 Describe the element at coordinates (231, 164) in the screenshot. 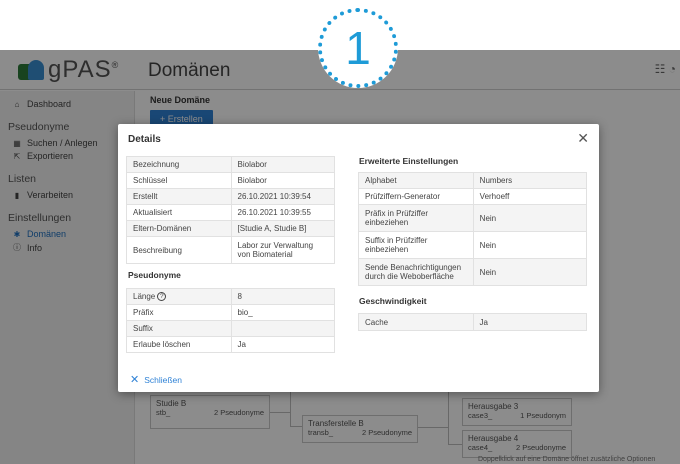

I see `table-row: Bezeichnung Biolabor` at that location.